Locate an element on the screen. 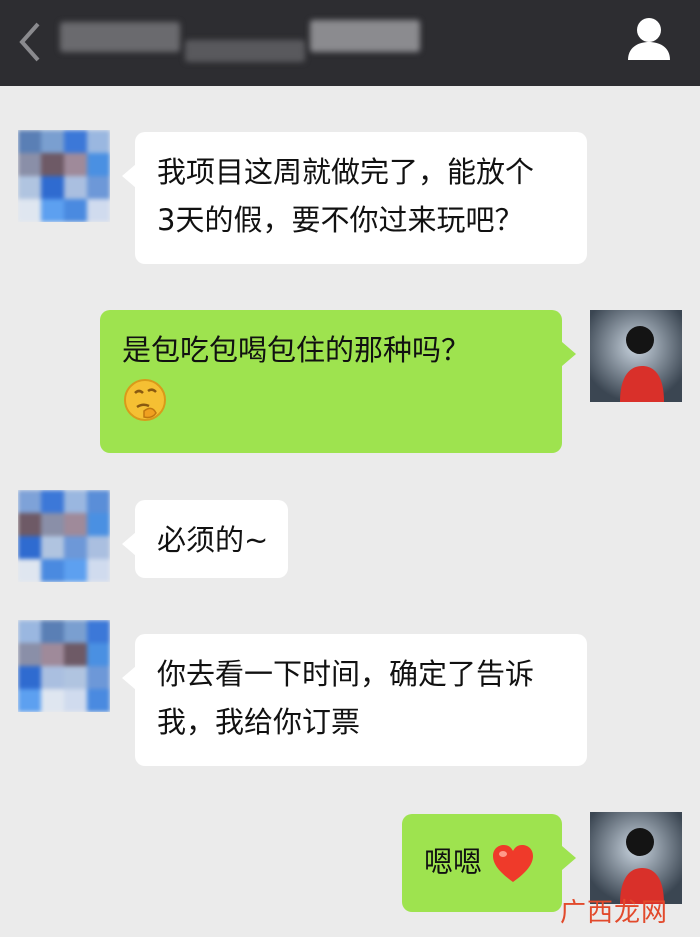  message-text-line: 3天的假，要不你过来玩吧？ is located at coordinates (340, 220).